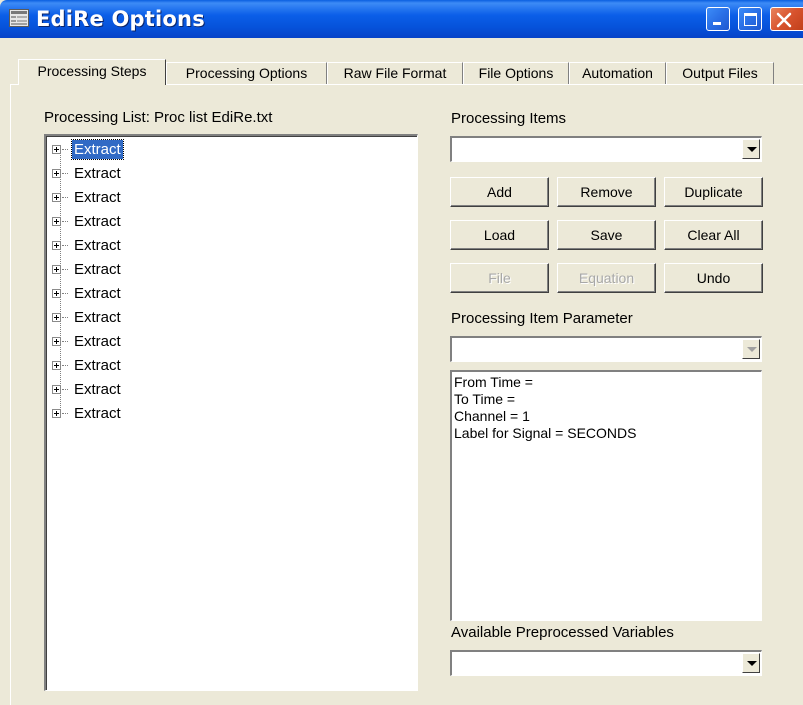  What do you see at coordinates (509, 118) in the screenshot?
I see `processing-items-label: Processing Items` at bounding box center [509, 118].